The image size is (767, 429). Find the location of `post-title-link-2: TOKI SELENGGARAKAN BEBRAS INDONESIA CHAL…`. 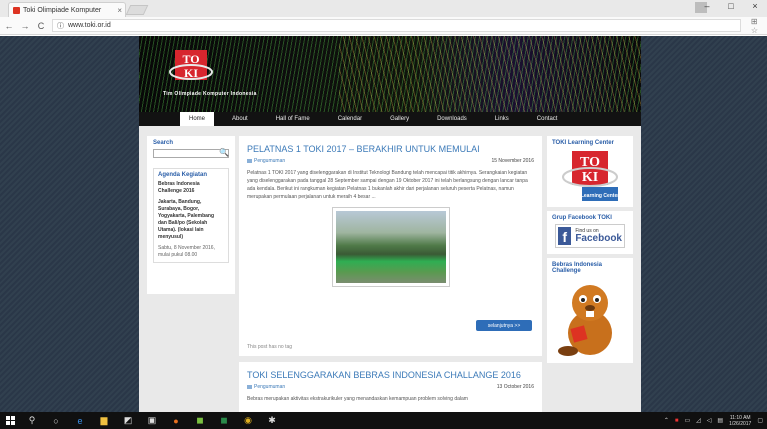

post-title-link-2: TOKI SELENGGARAKAN BEBRAS INDONESIA CHAL… is located at coordinates (390, 375).